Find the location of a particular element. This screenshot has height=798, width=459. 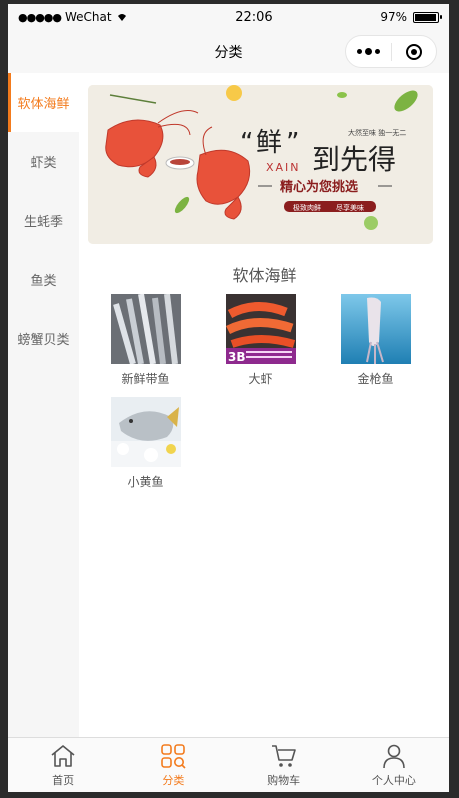

product-item-yellow-croaker: 小黄鱼 is located at coordinates (145, 443).